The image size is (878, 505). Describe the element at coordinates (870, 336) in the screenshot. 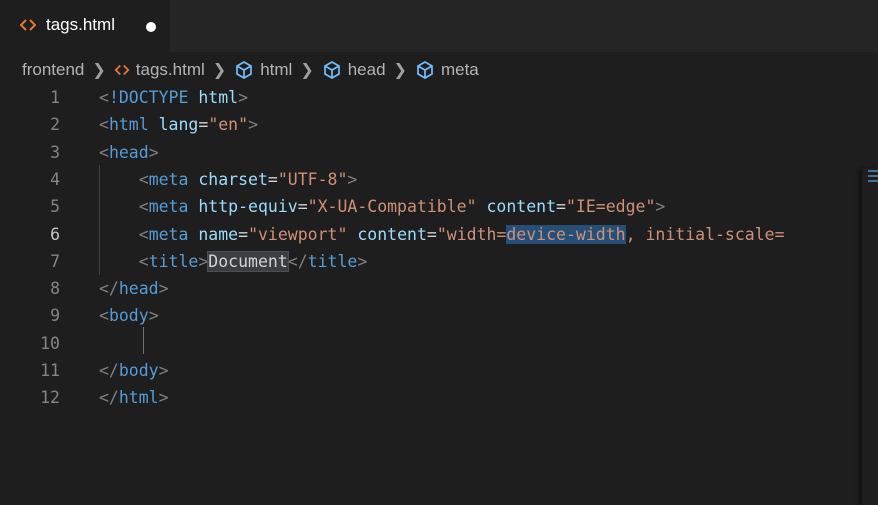

I see `vertical-scrollbar` at that location.